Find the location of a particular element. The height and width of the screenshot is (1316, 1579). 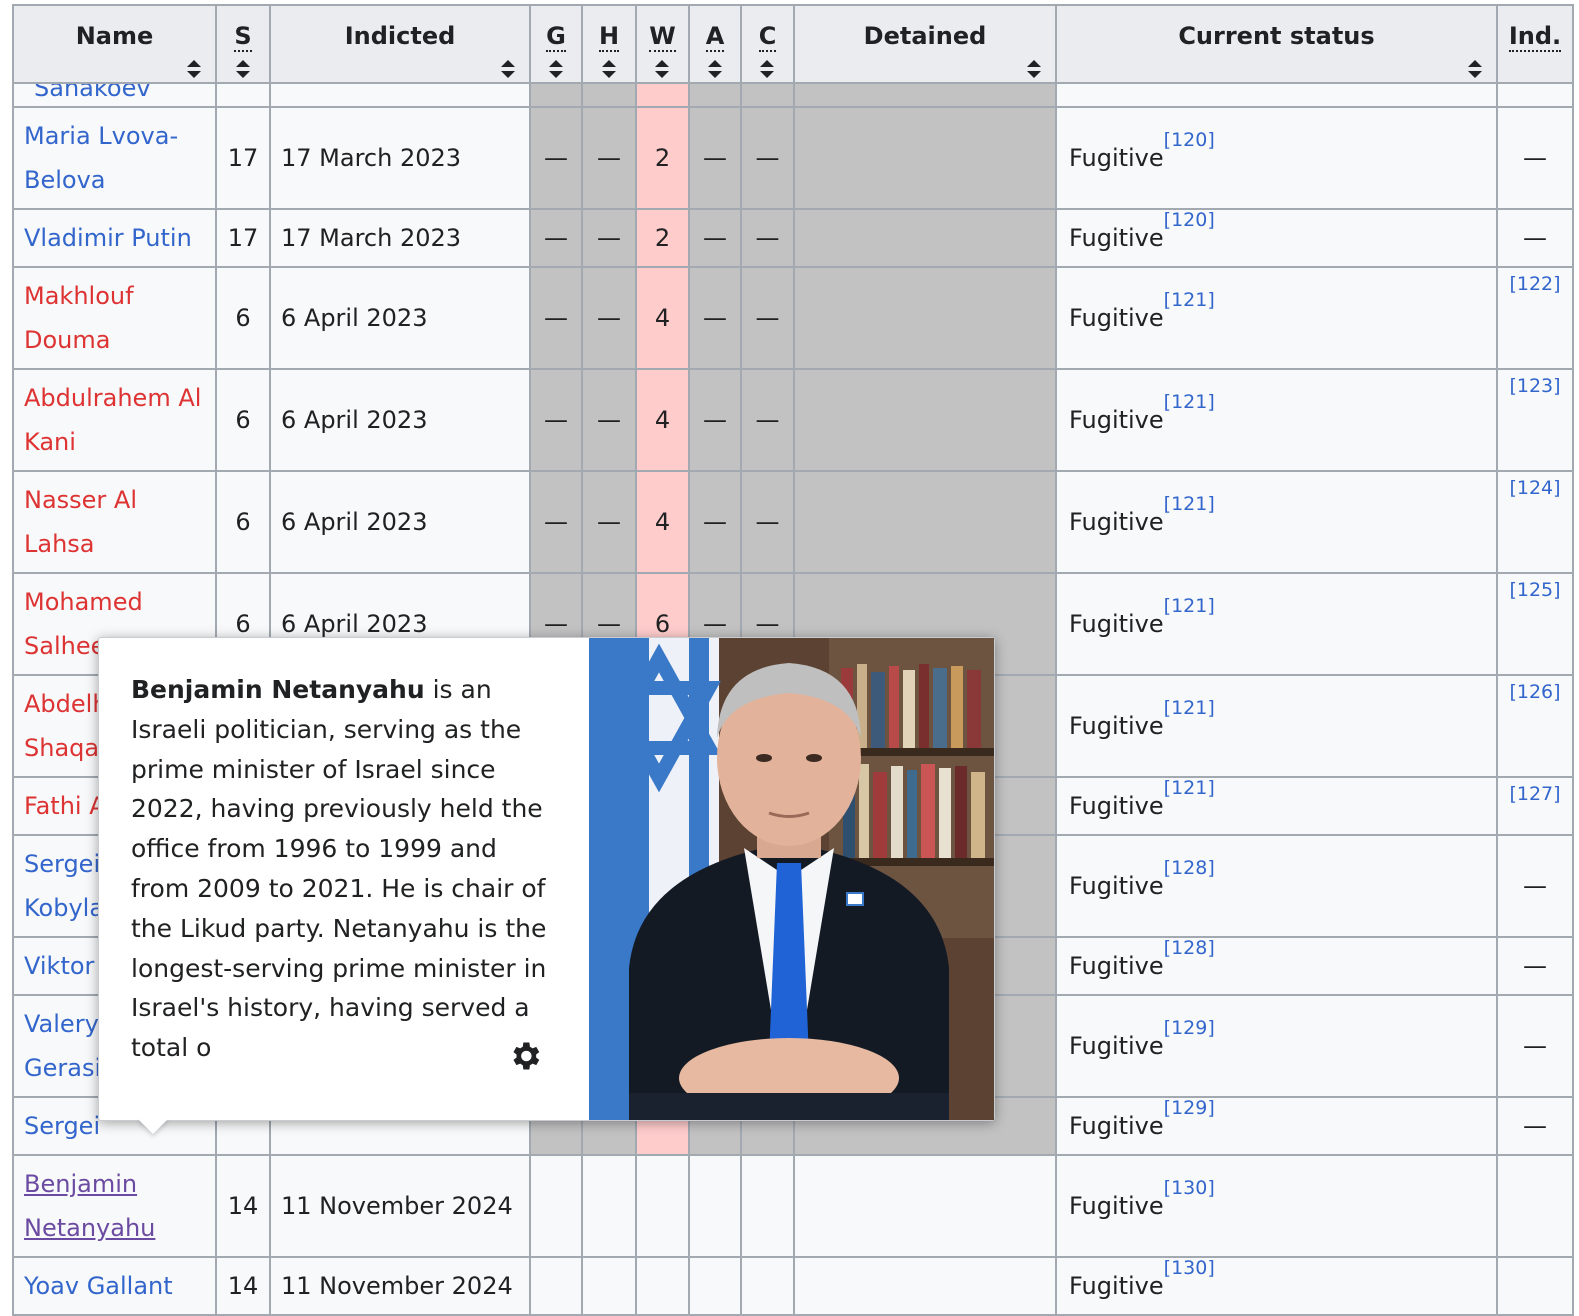

popup-pointer is located at coordinates (153, 1126).